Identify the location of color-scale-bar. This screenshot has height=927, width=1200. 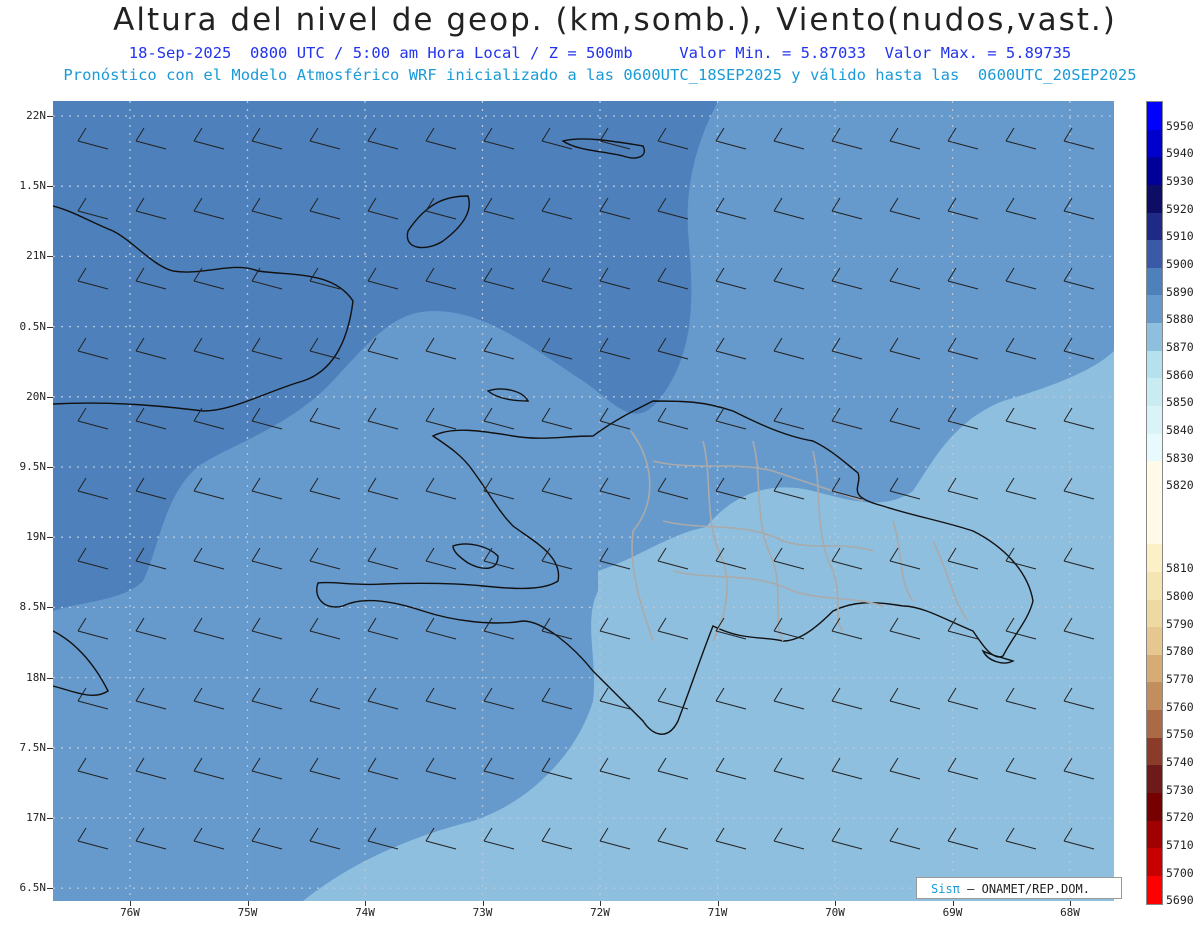
(1154, 503).